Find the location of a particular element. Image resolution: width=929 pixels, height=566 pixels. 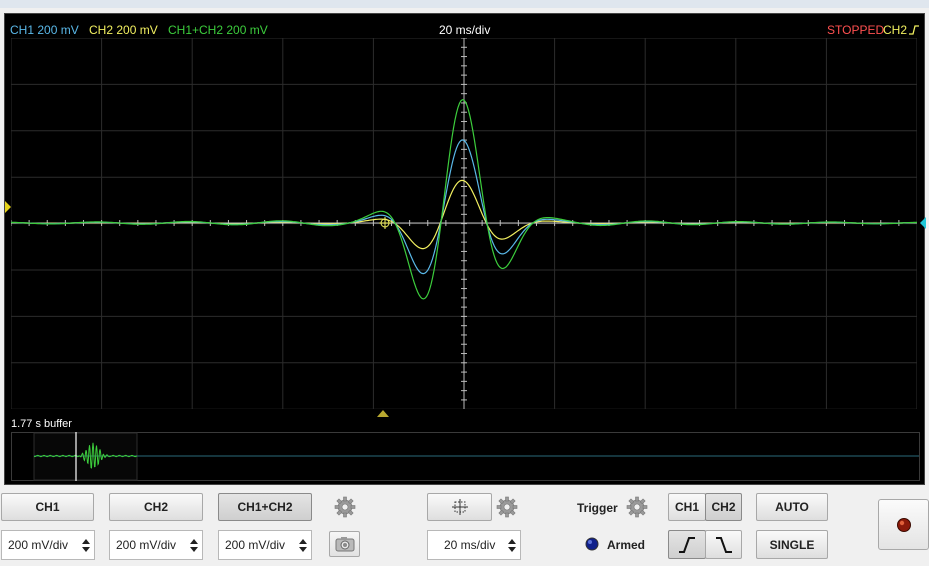

cursor-button is located at coordinates (459, 507).